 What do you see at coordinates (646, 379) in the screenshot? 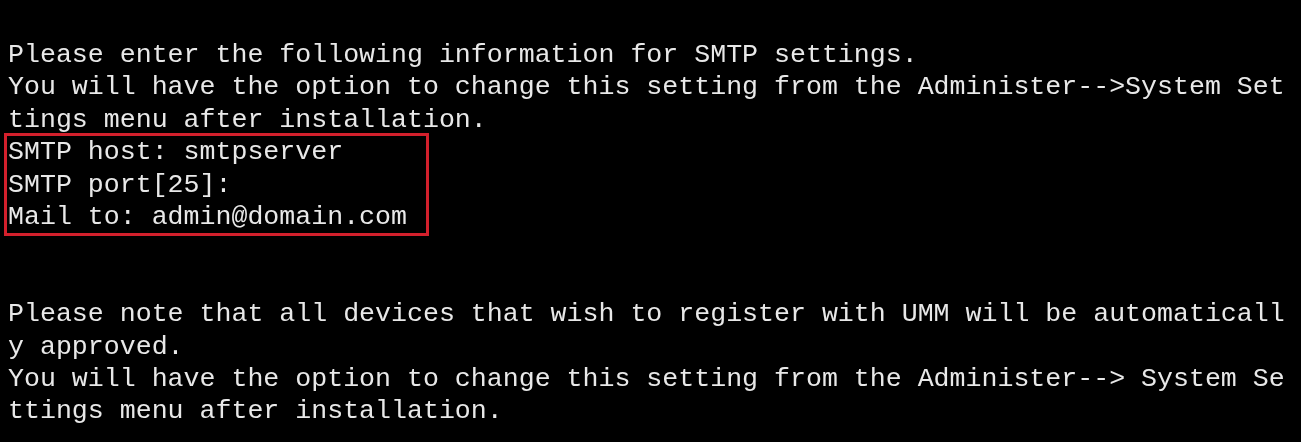
I see `terminal-line: You will have the option to change this setting from the Administer--> System Se` at bounding box center [646, 379].